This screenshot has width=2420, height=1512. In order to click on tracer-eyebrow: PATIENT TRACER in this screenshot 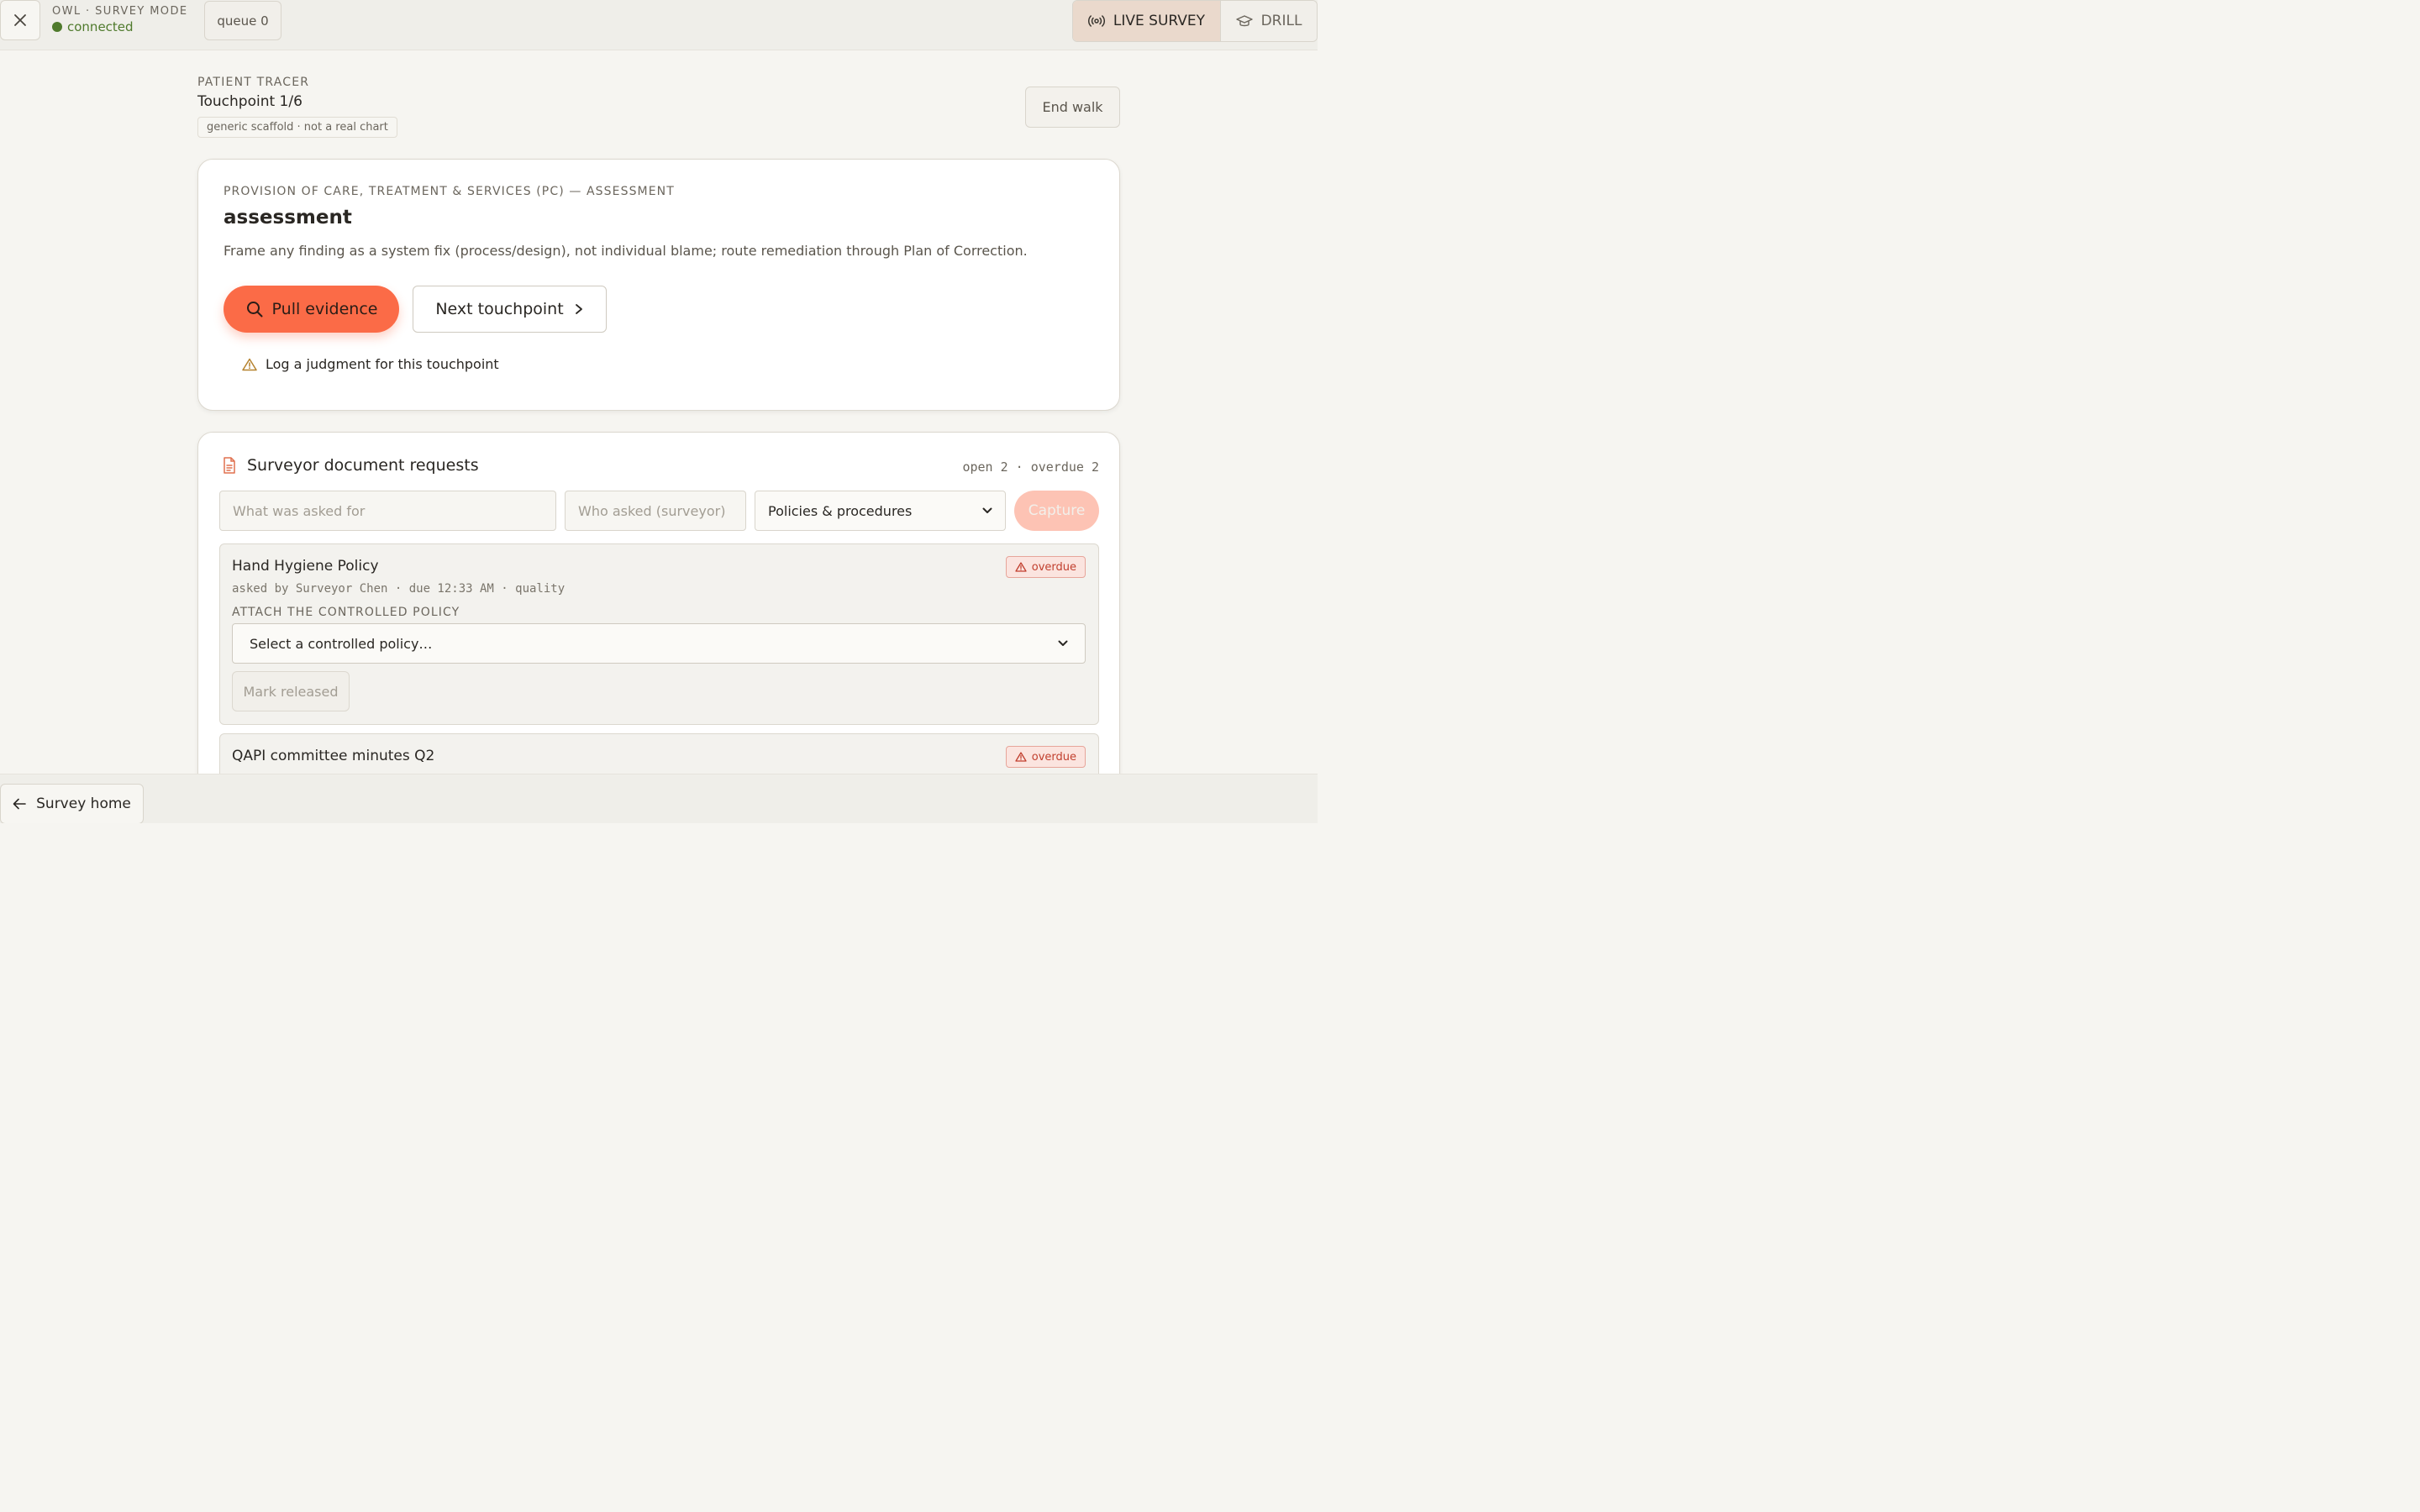, I will do `click(254, 82)`.